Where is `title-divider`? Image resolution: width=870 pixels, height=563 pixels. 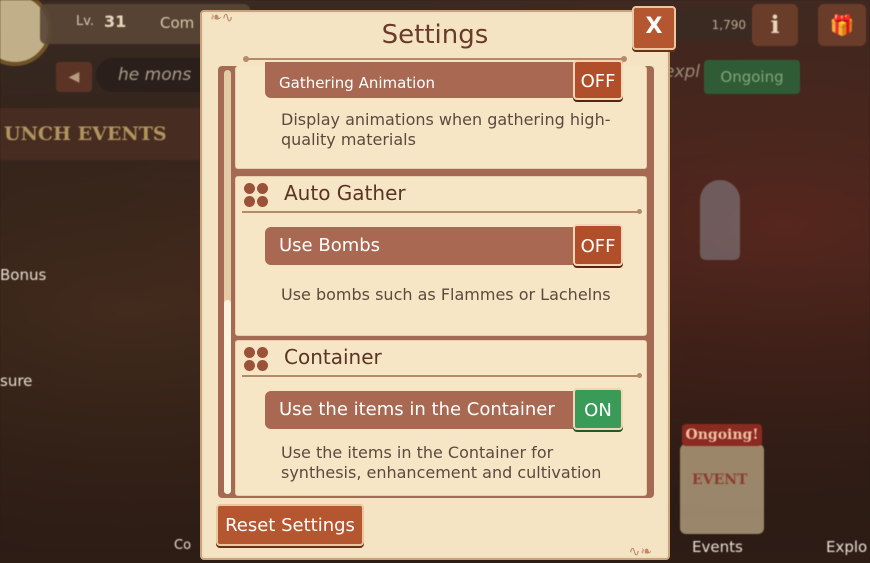
title-divider is located at coordinates (435, 59).